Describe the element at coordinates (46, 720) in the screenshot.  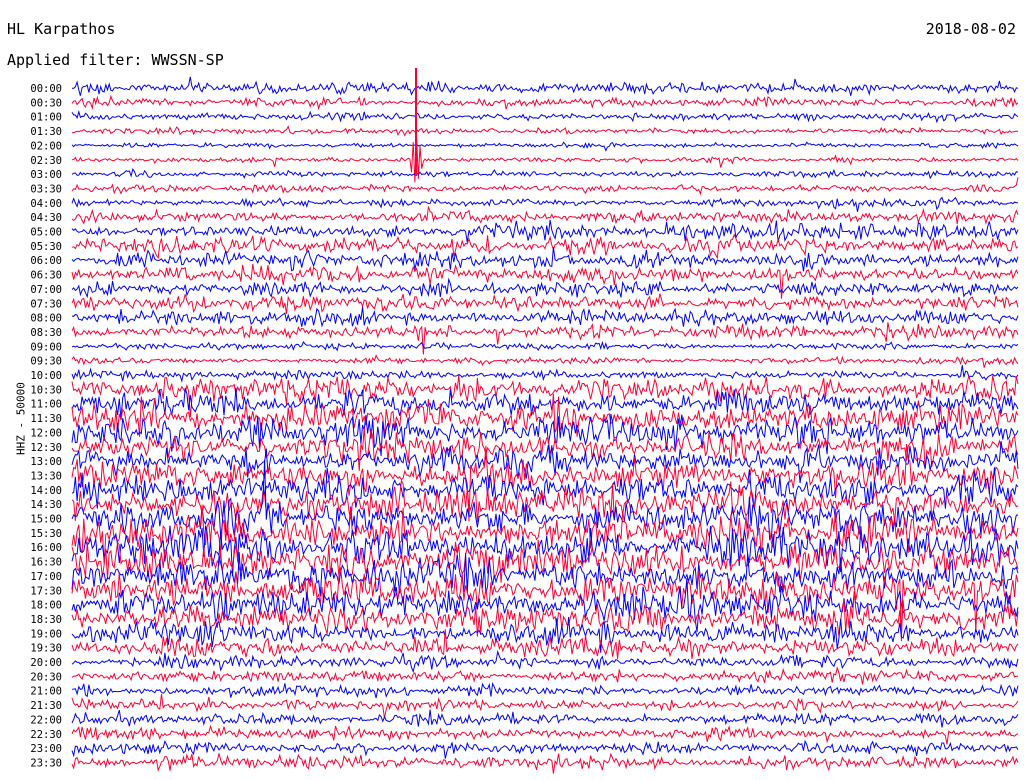
I see `time-tick-label: 22:00` at that location.